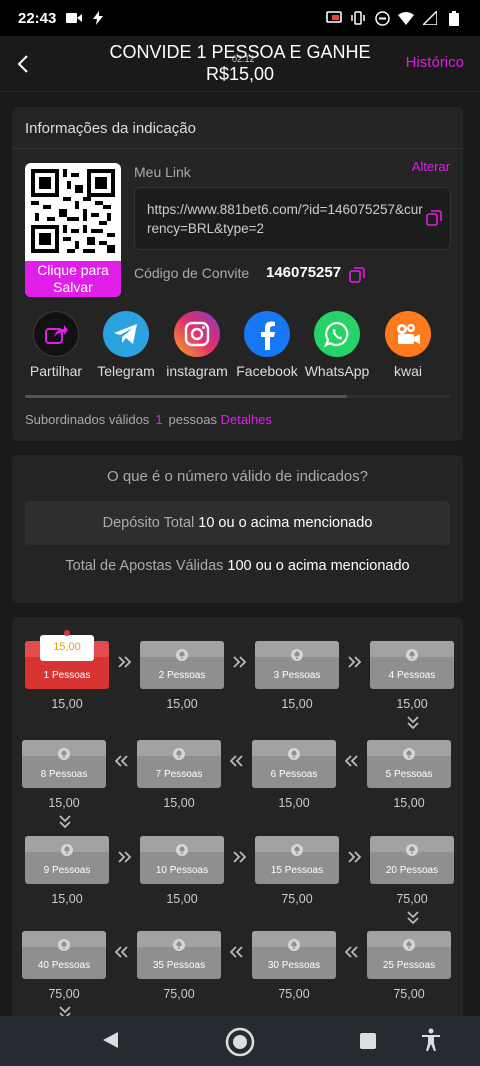 The image size is (480, 1066). Describe the element at coordinates (74, 18) in the screenshot. I see `video-camera-icon` at that location.